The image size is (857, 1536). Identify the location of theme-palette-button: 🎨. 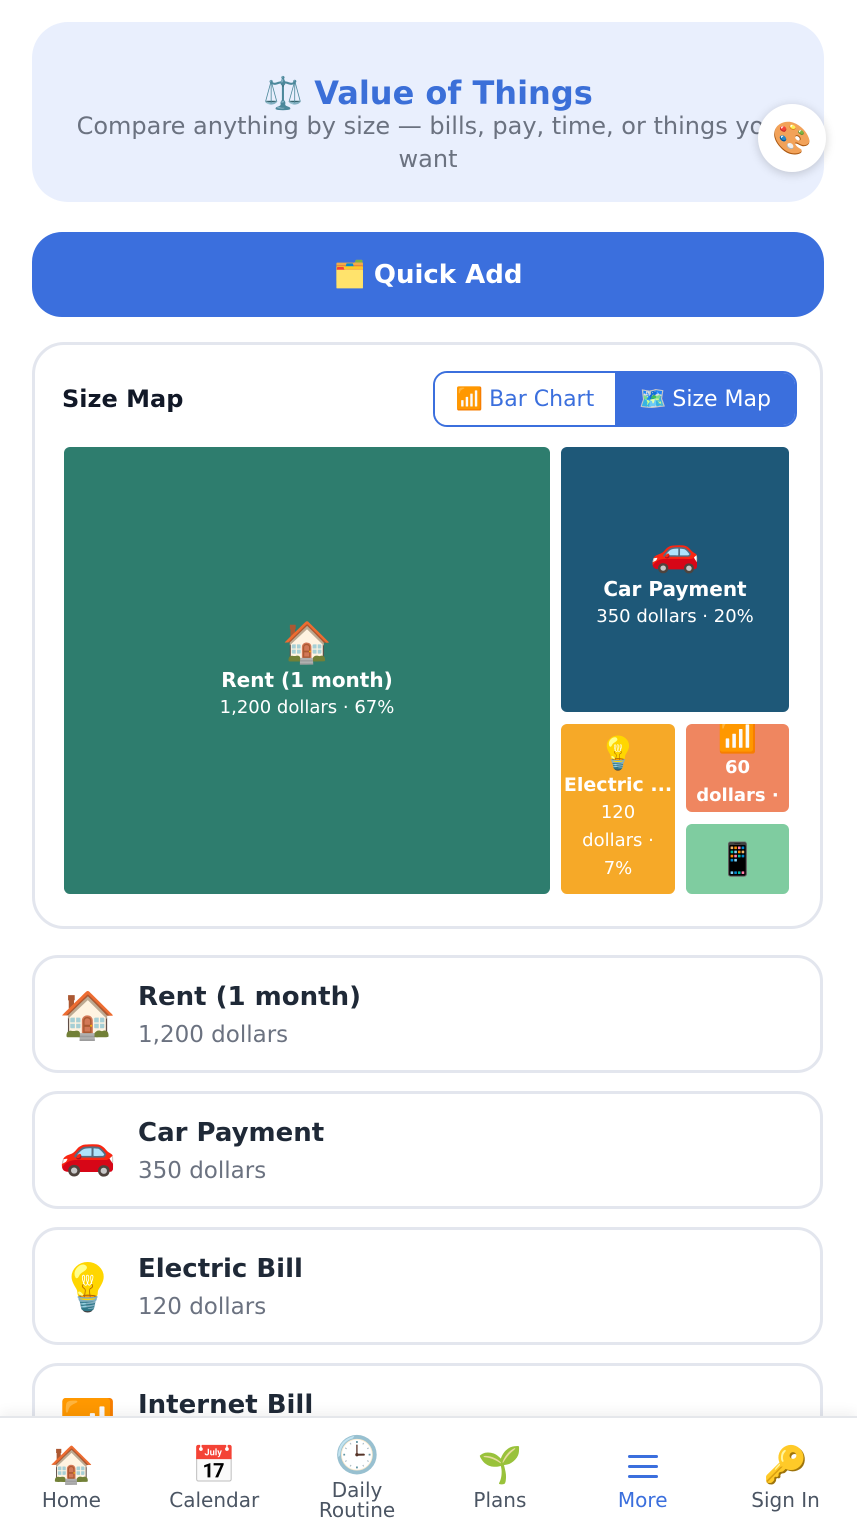
(792, 138).